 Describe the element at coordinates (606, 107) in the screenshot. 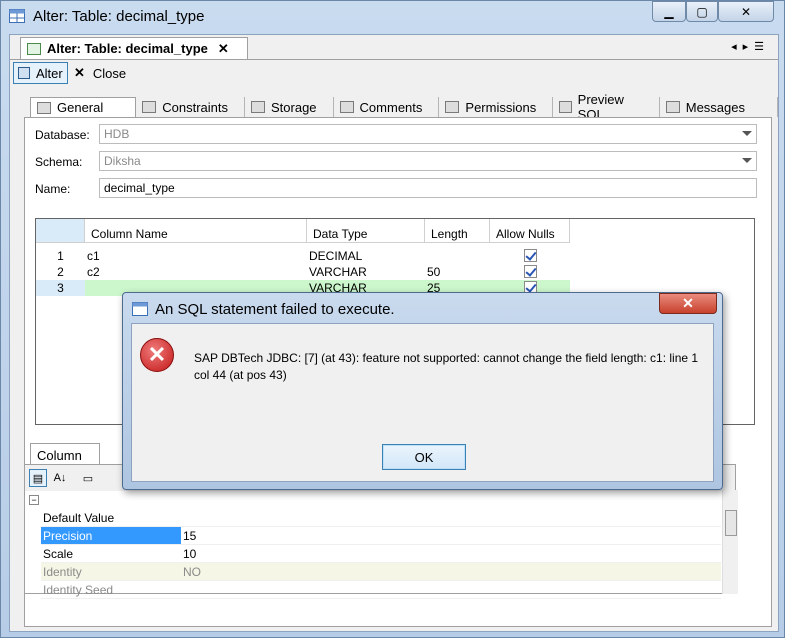

I see `tab-preview-sql: Preview SQL` at that location.